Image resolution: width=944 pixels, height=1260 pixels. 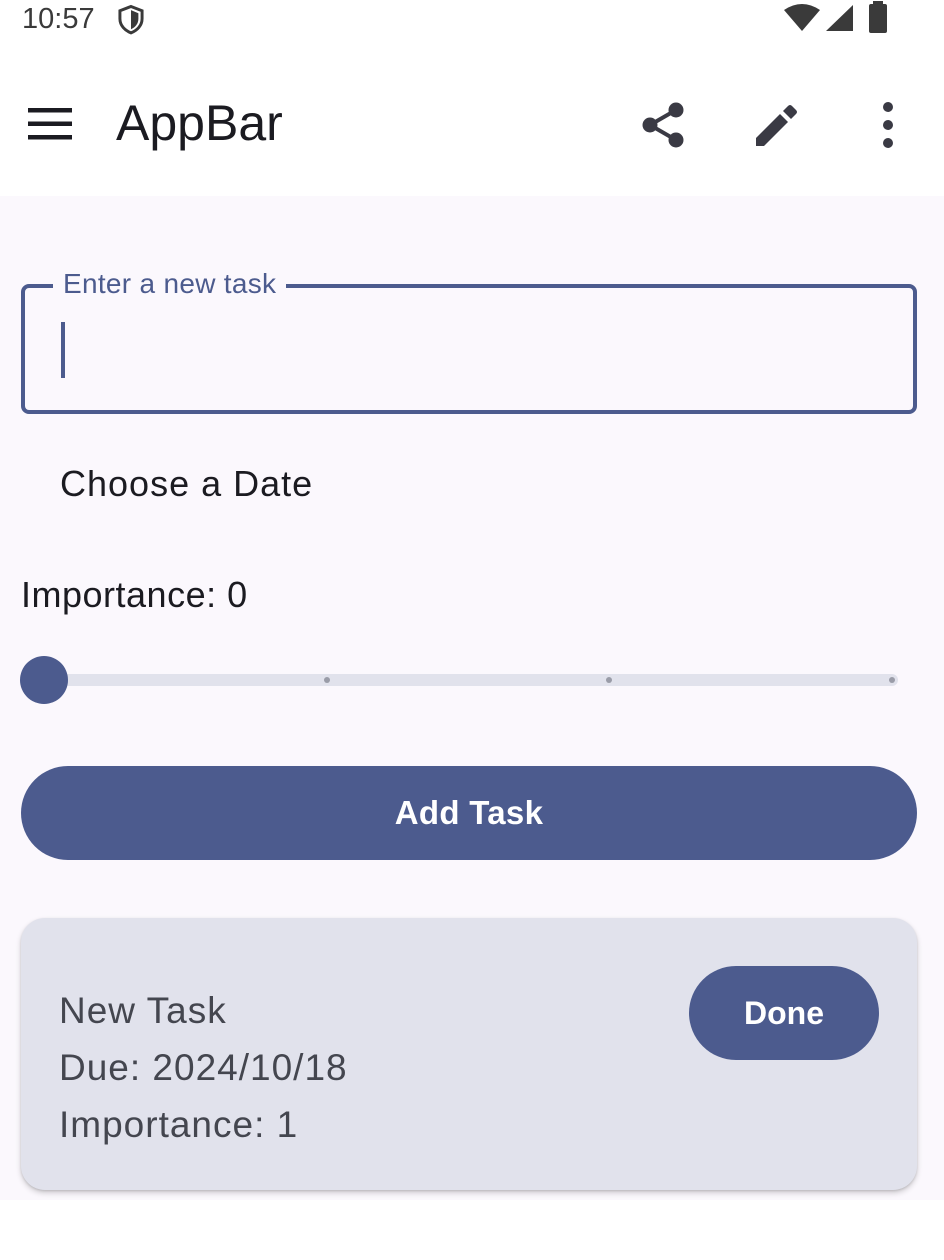 What do you see at coordinates (469, 680) in the screenshot?
I see `slider-track` at bounding box center [469, 680].